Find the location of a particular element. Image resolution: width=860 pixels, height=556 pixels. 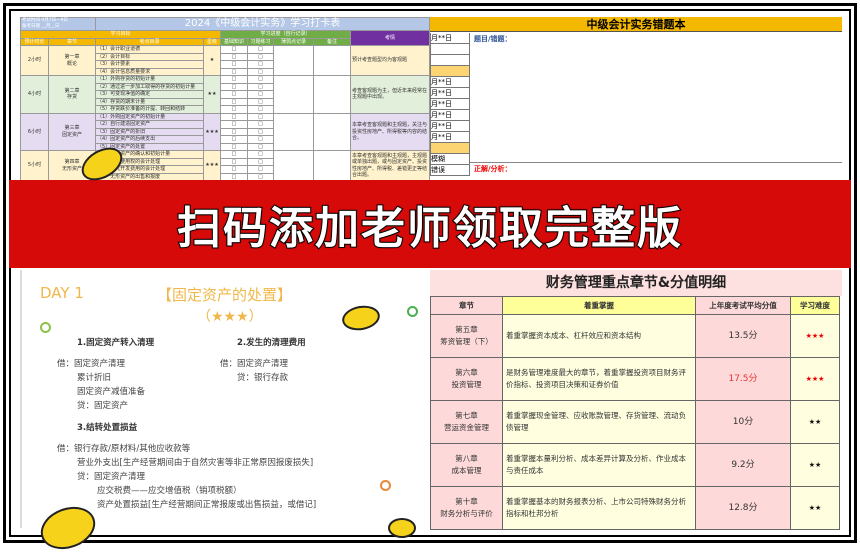

prep-date: 备考日期 __月__日 is located at coordinates (41, 26).